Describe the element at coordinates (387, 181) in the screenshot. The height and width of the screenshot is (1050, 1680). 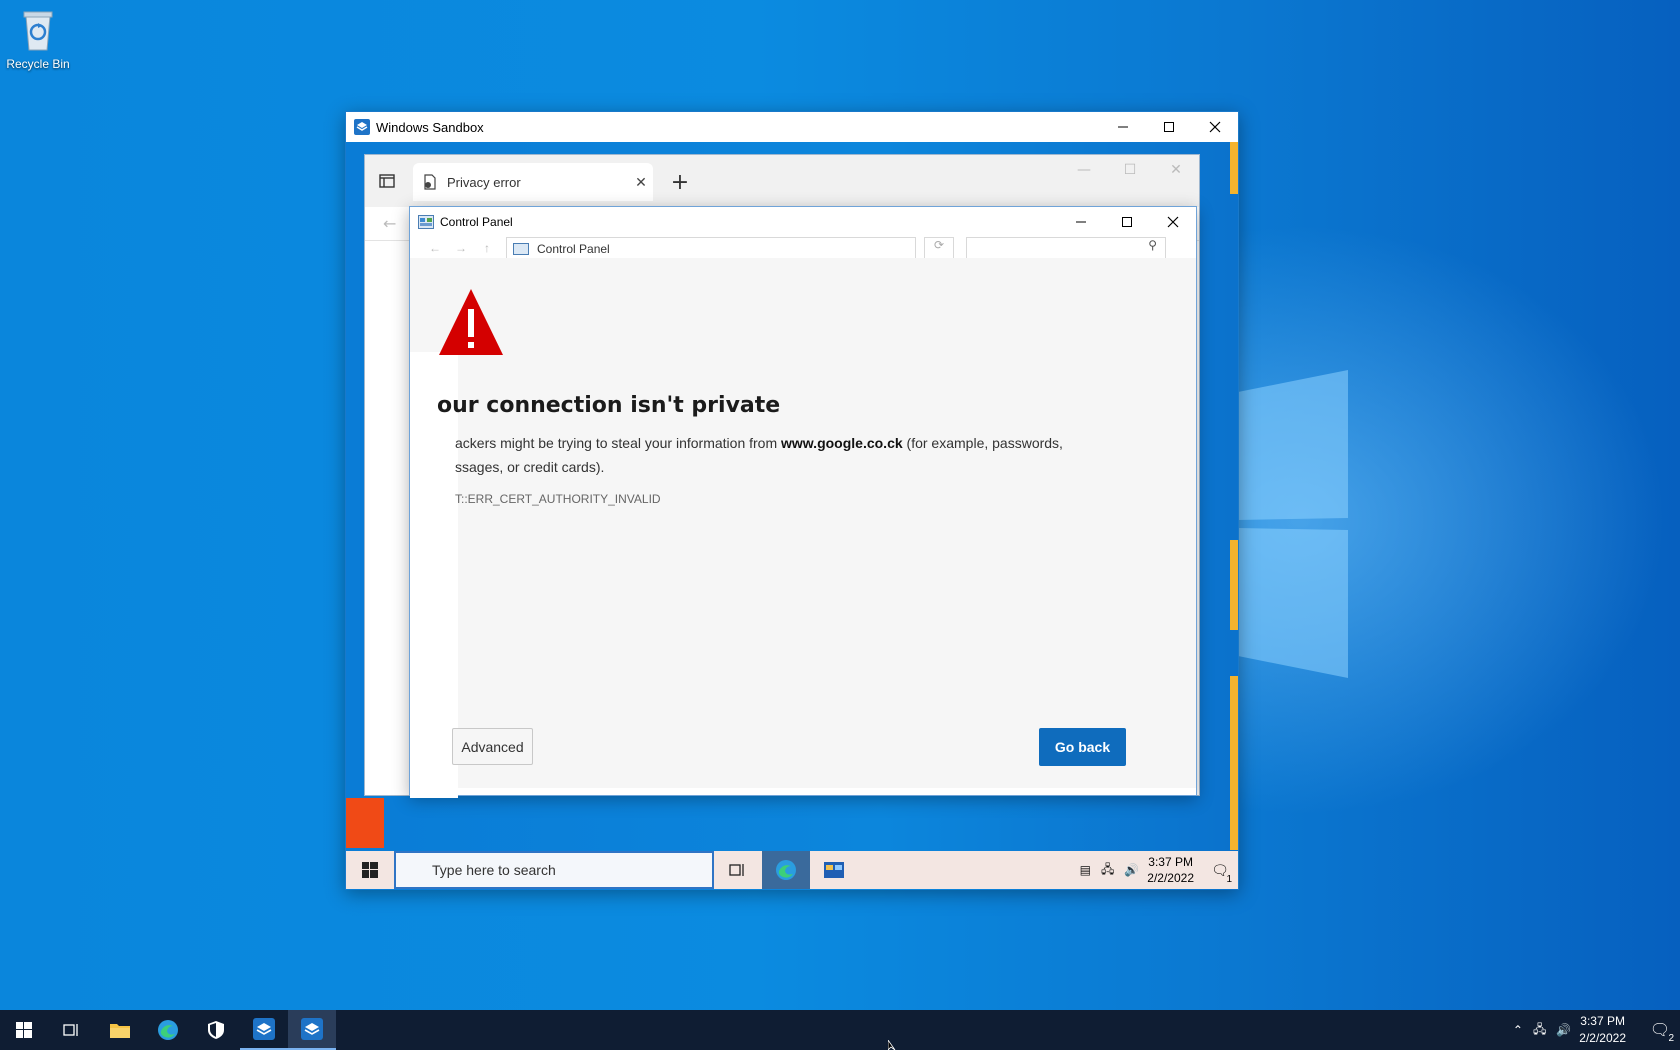
I see `tab-actions-icon` at that location.